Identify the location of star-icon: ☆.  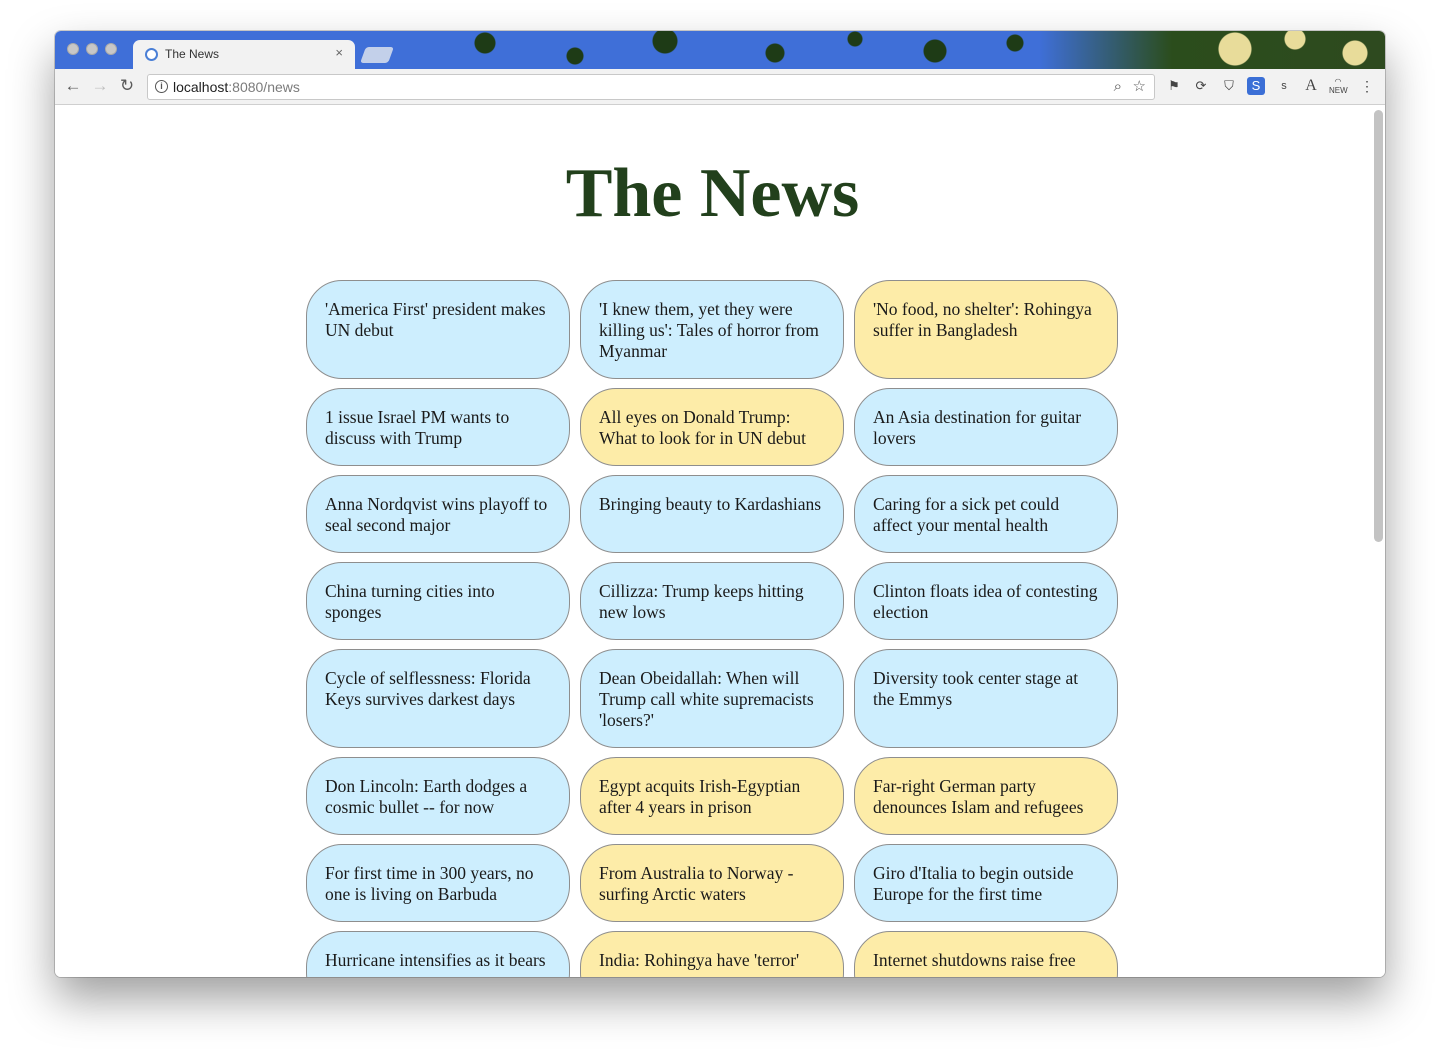
(1139, 87).